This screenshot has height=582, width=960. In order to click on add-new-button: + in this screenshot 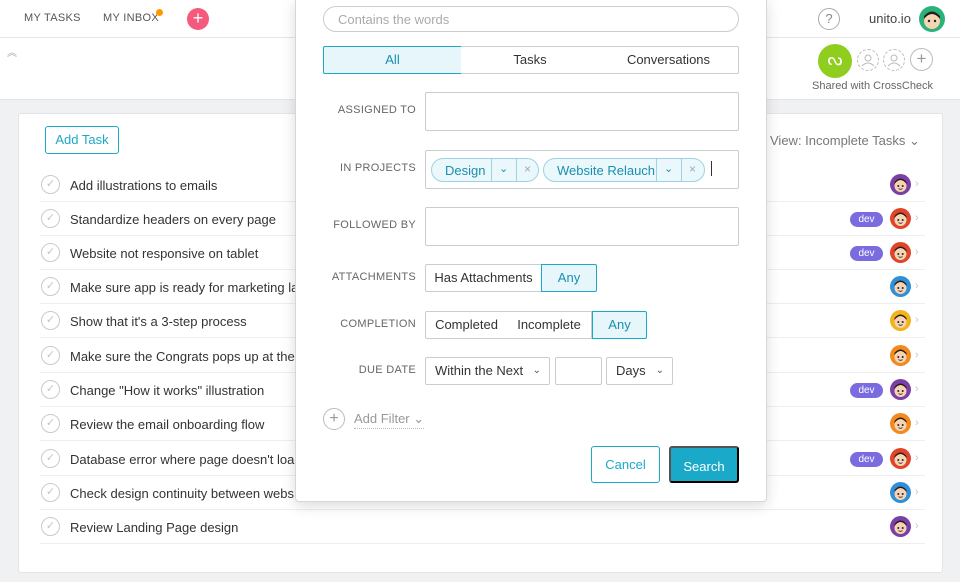, I will do `click(198, 19)`.